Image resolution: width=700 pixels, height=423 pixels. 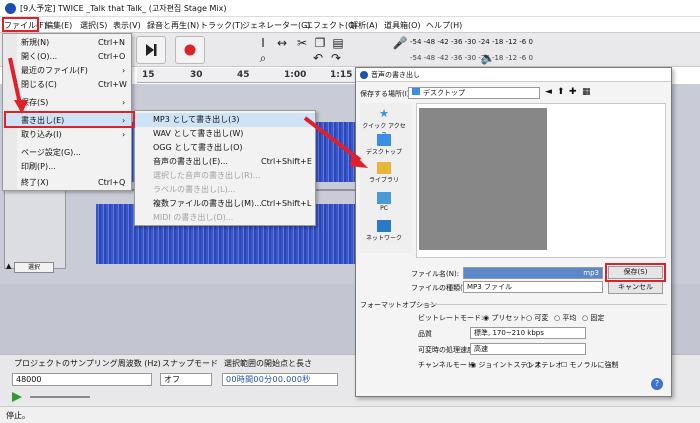 I want to click on arrowhead-down, so click(x=21, y=107).